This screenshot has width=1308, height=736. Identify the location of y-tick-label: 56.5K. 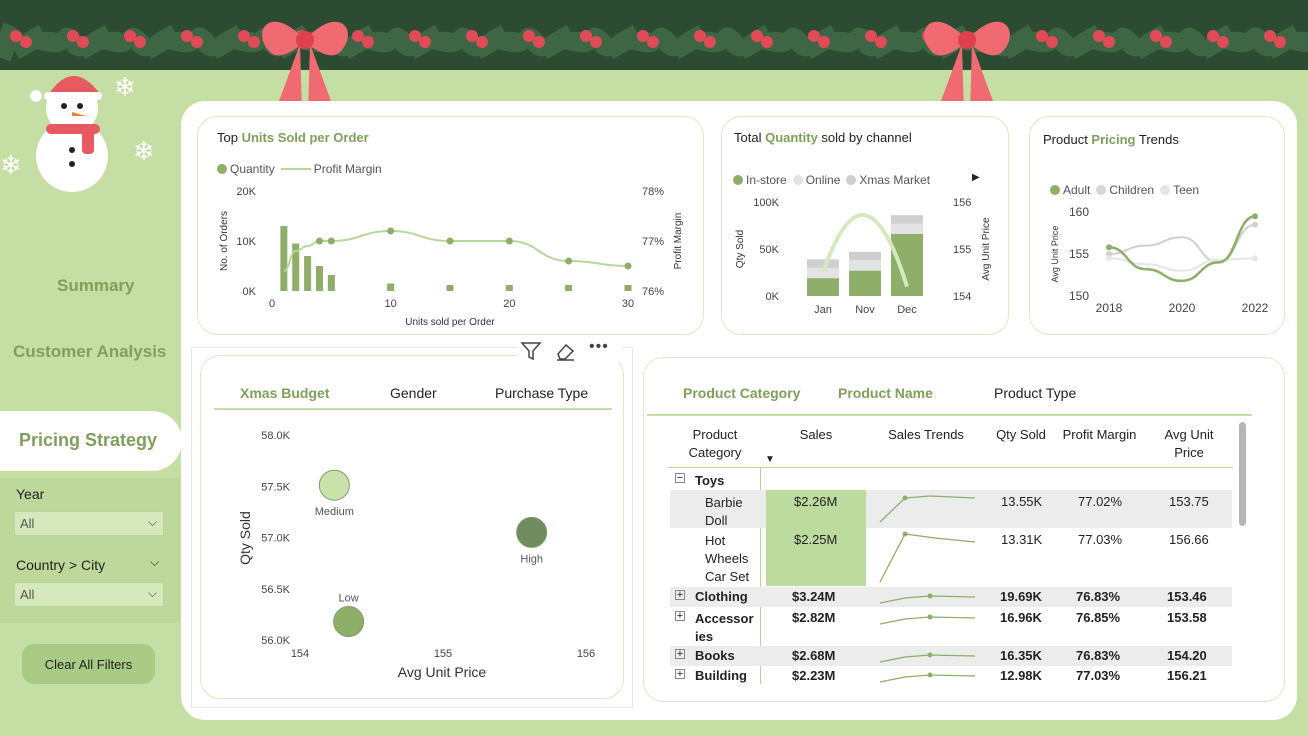
(275, 590).